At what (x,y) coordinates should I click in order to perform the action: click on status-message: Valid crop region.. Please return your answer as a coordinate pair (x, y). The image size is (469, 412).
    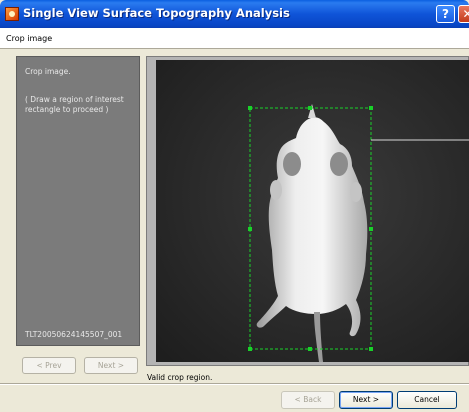
    Looking at the image, I should click on (180, 377).